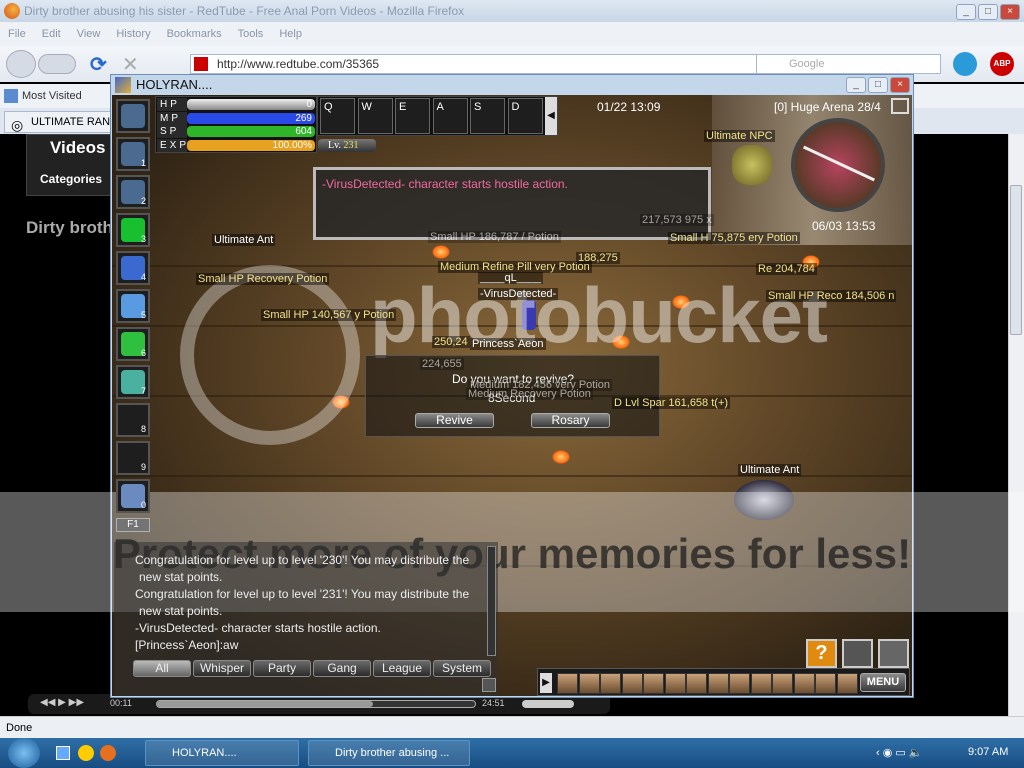  What do you see at coordinates (1016, 260) in the screenshot?
I see `scrollbar-thumb` at bounding box center [1016, 260].